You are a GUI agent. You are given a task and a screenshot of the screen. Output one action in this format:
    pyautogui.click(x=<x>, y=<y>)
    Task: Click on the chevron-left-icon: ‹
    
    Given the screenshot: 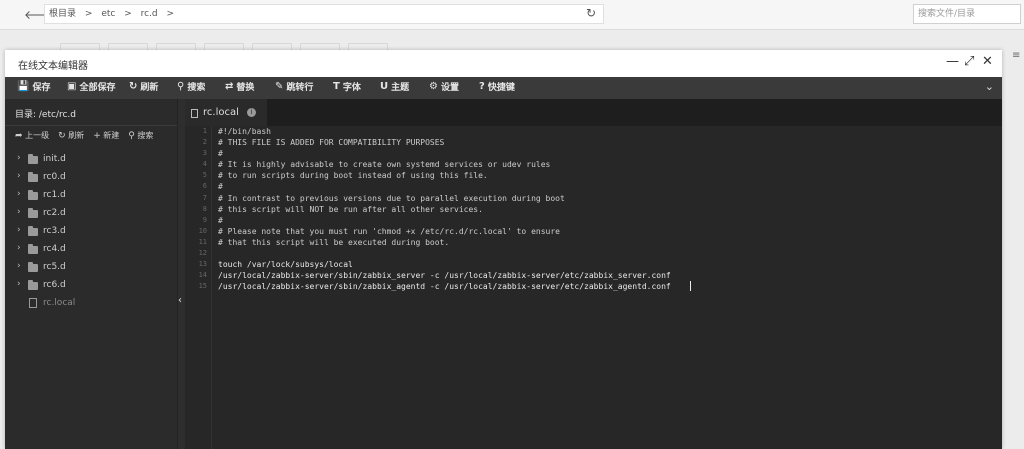 What is the action you would take?
    pyautogui.click(x=180, y=300)
    